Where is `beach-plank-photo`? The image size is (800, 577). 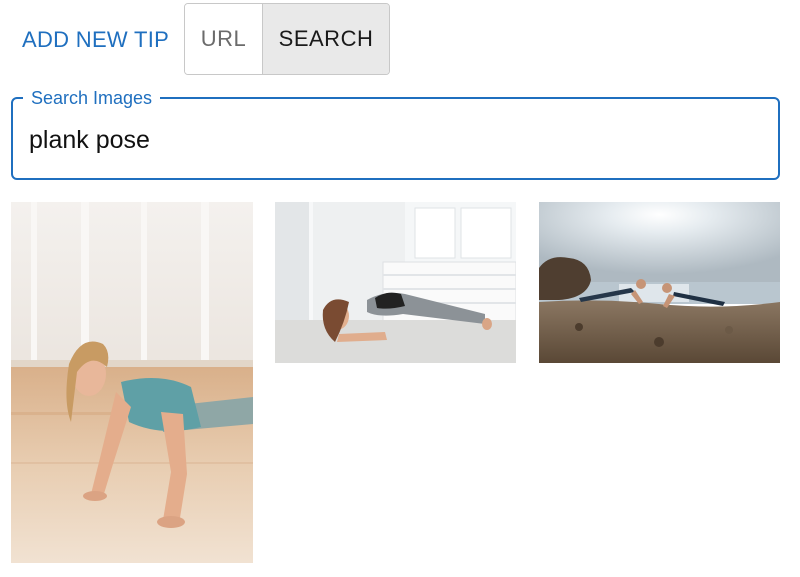 beach-plank-photo is located at coordinates (659, 282).